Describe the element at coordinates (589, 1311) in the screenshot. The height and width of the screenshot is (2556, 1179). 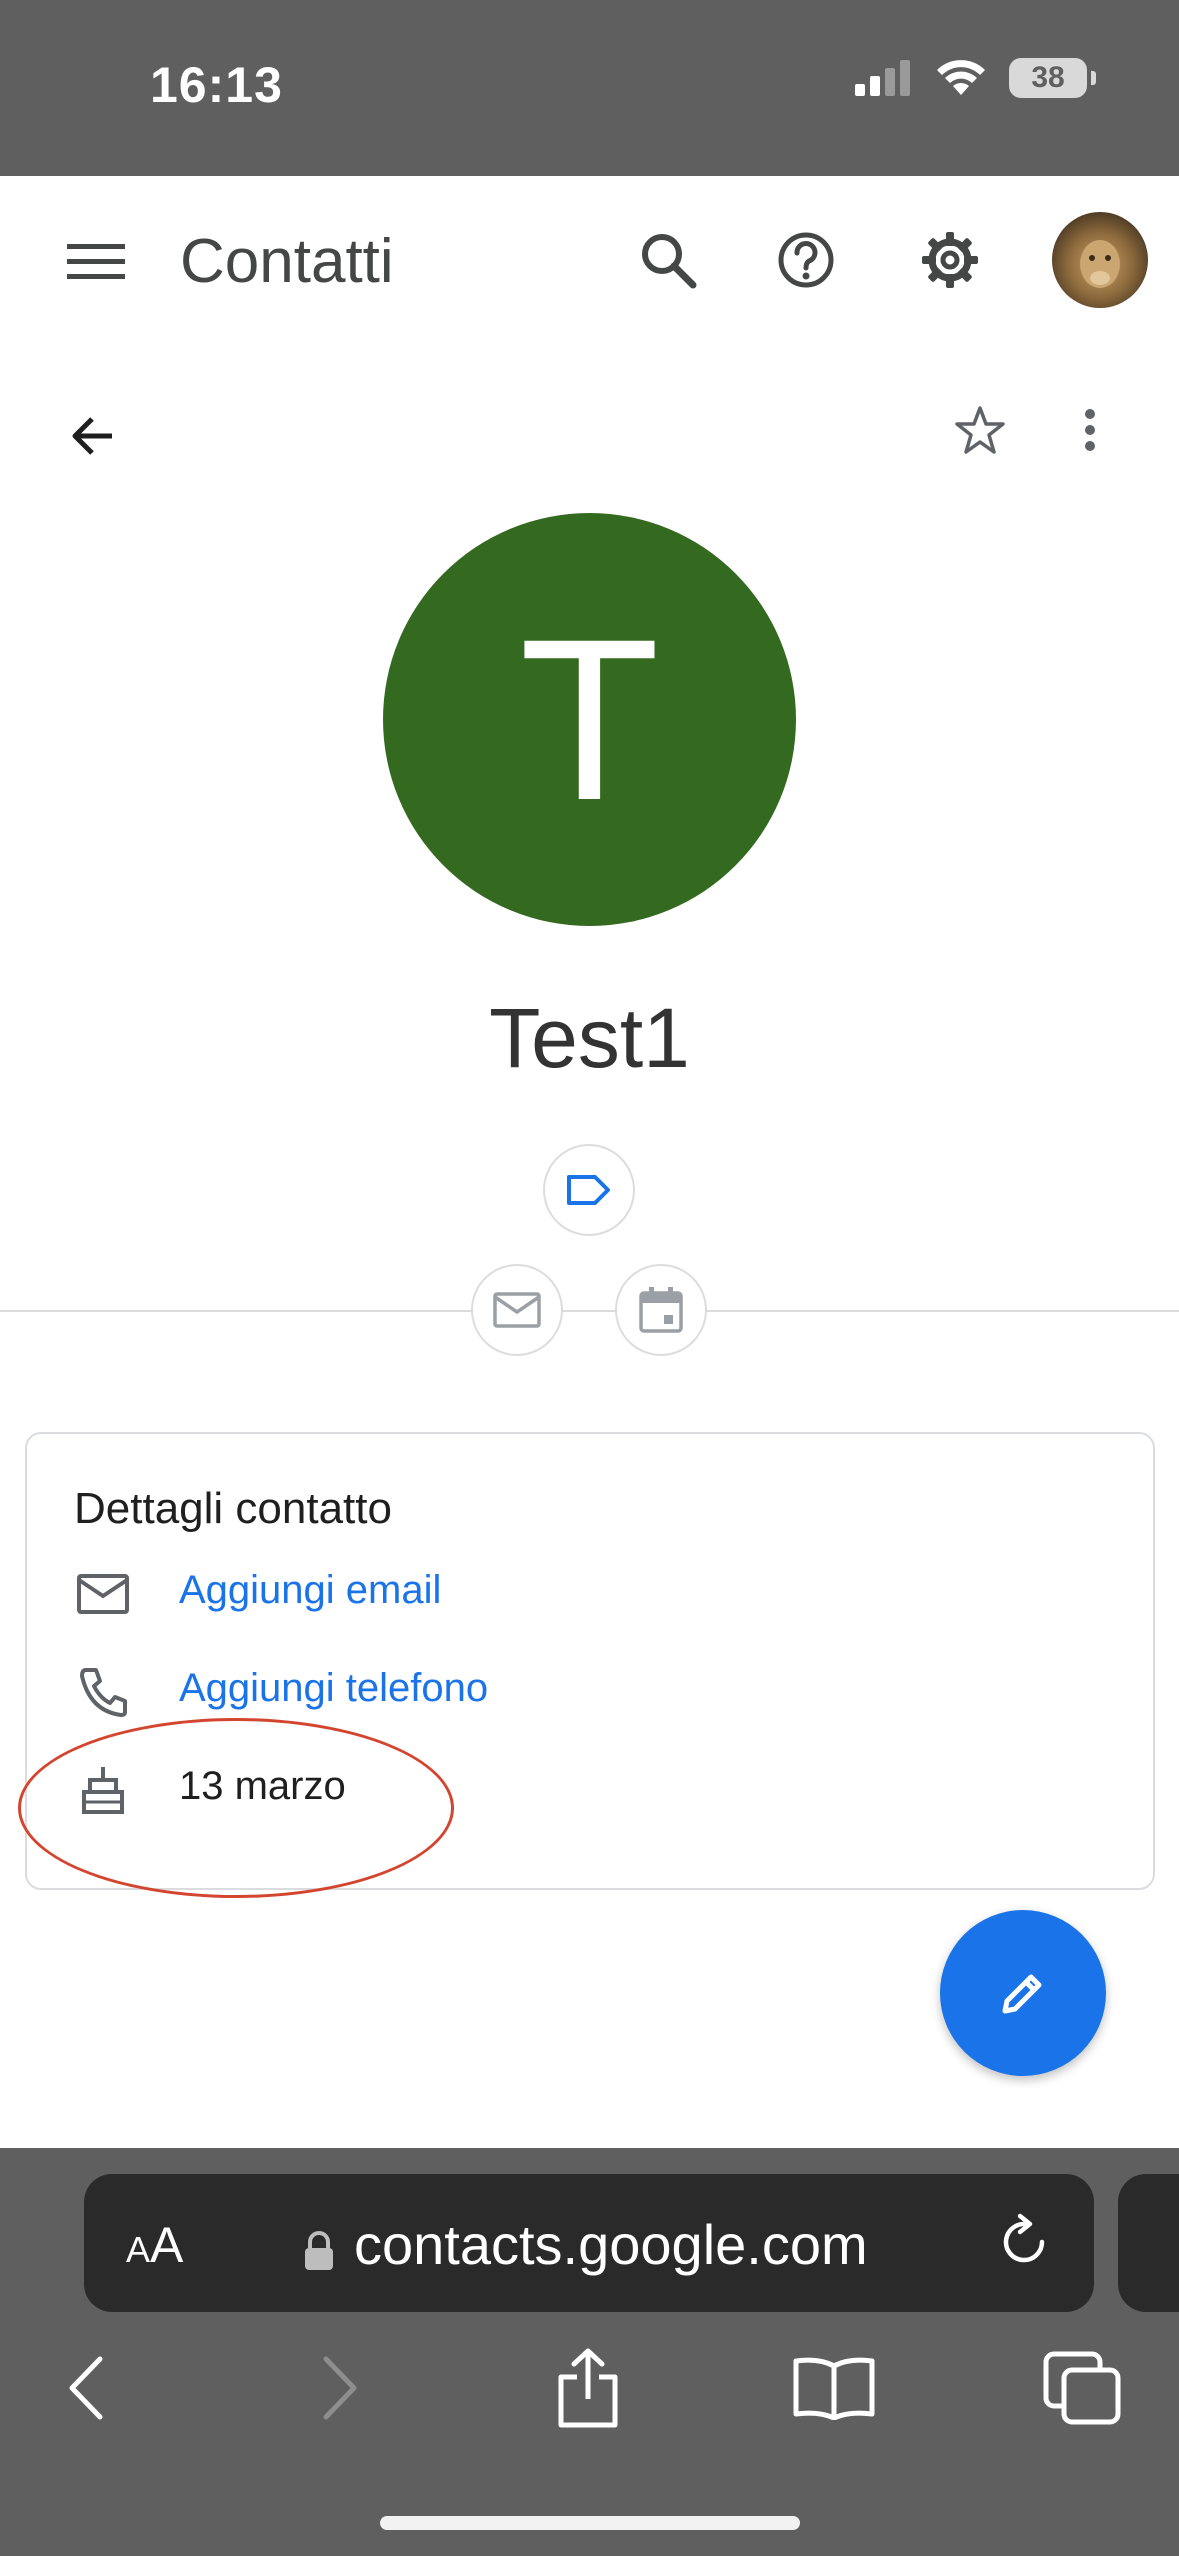
I see `header-divider` at that location.